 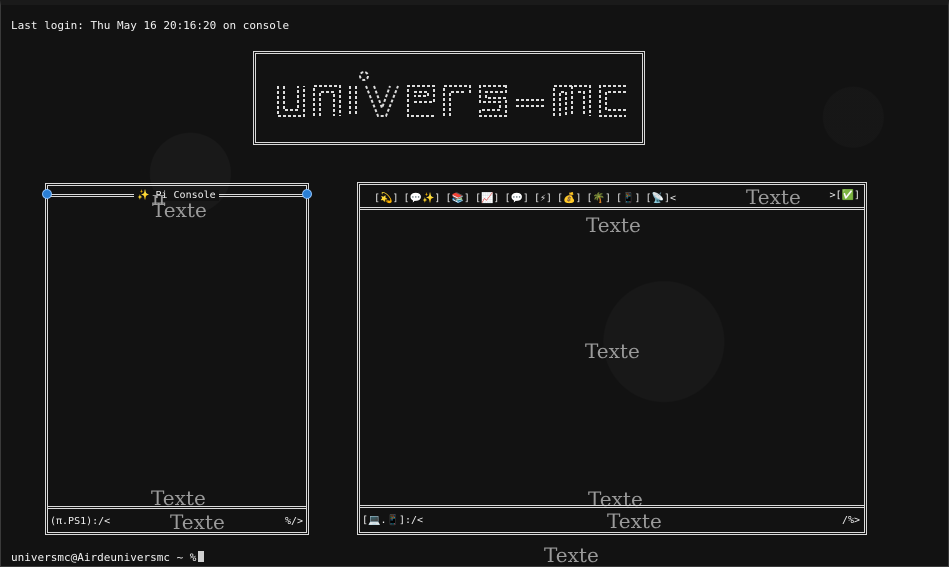 What do you see at coordinates (392, 520) in the screenshot?
I see `right-prompt-status: [💻.📱]:/<` at bounding box center [392, 520].